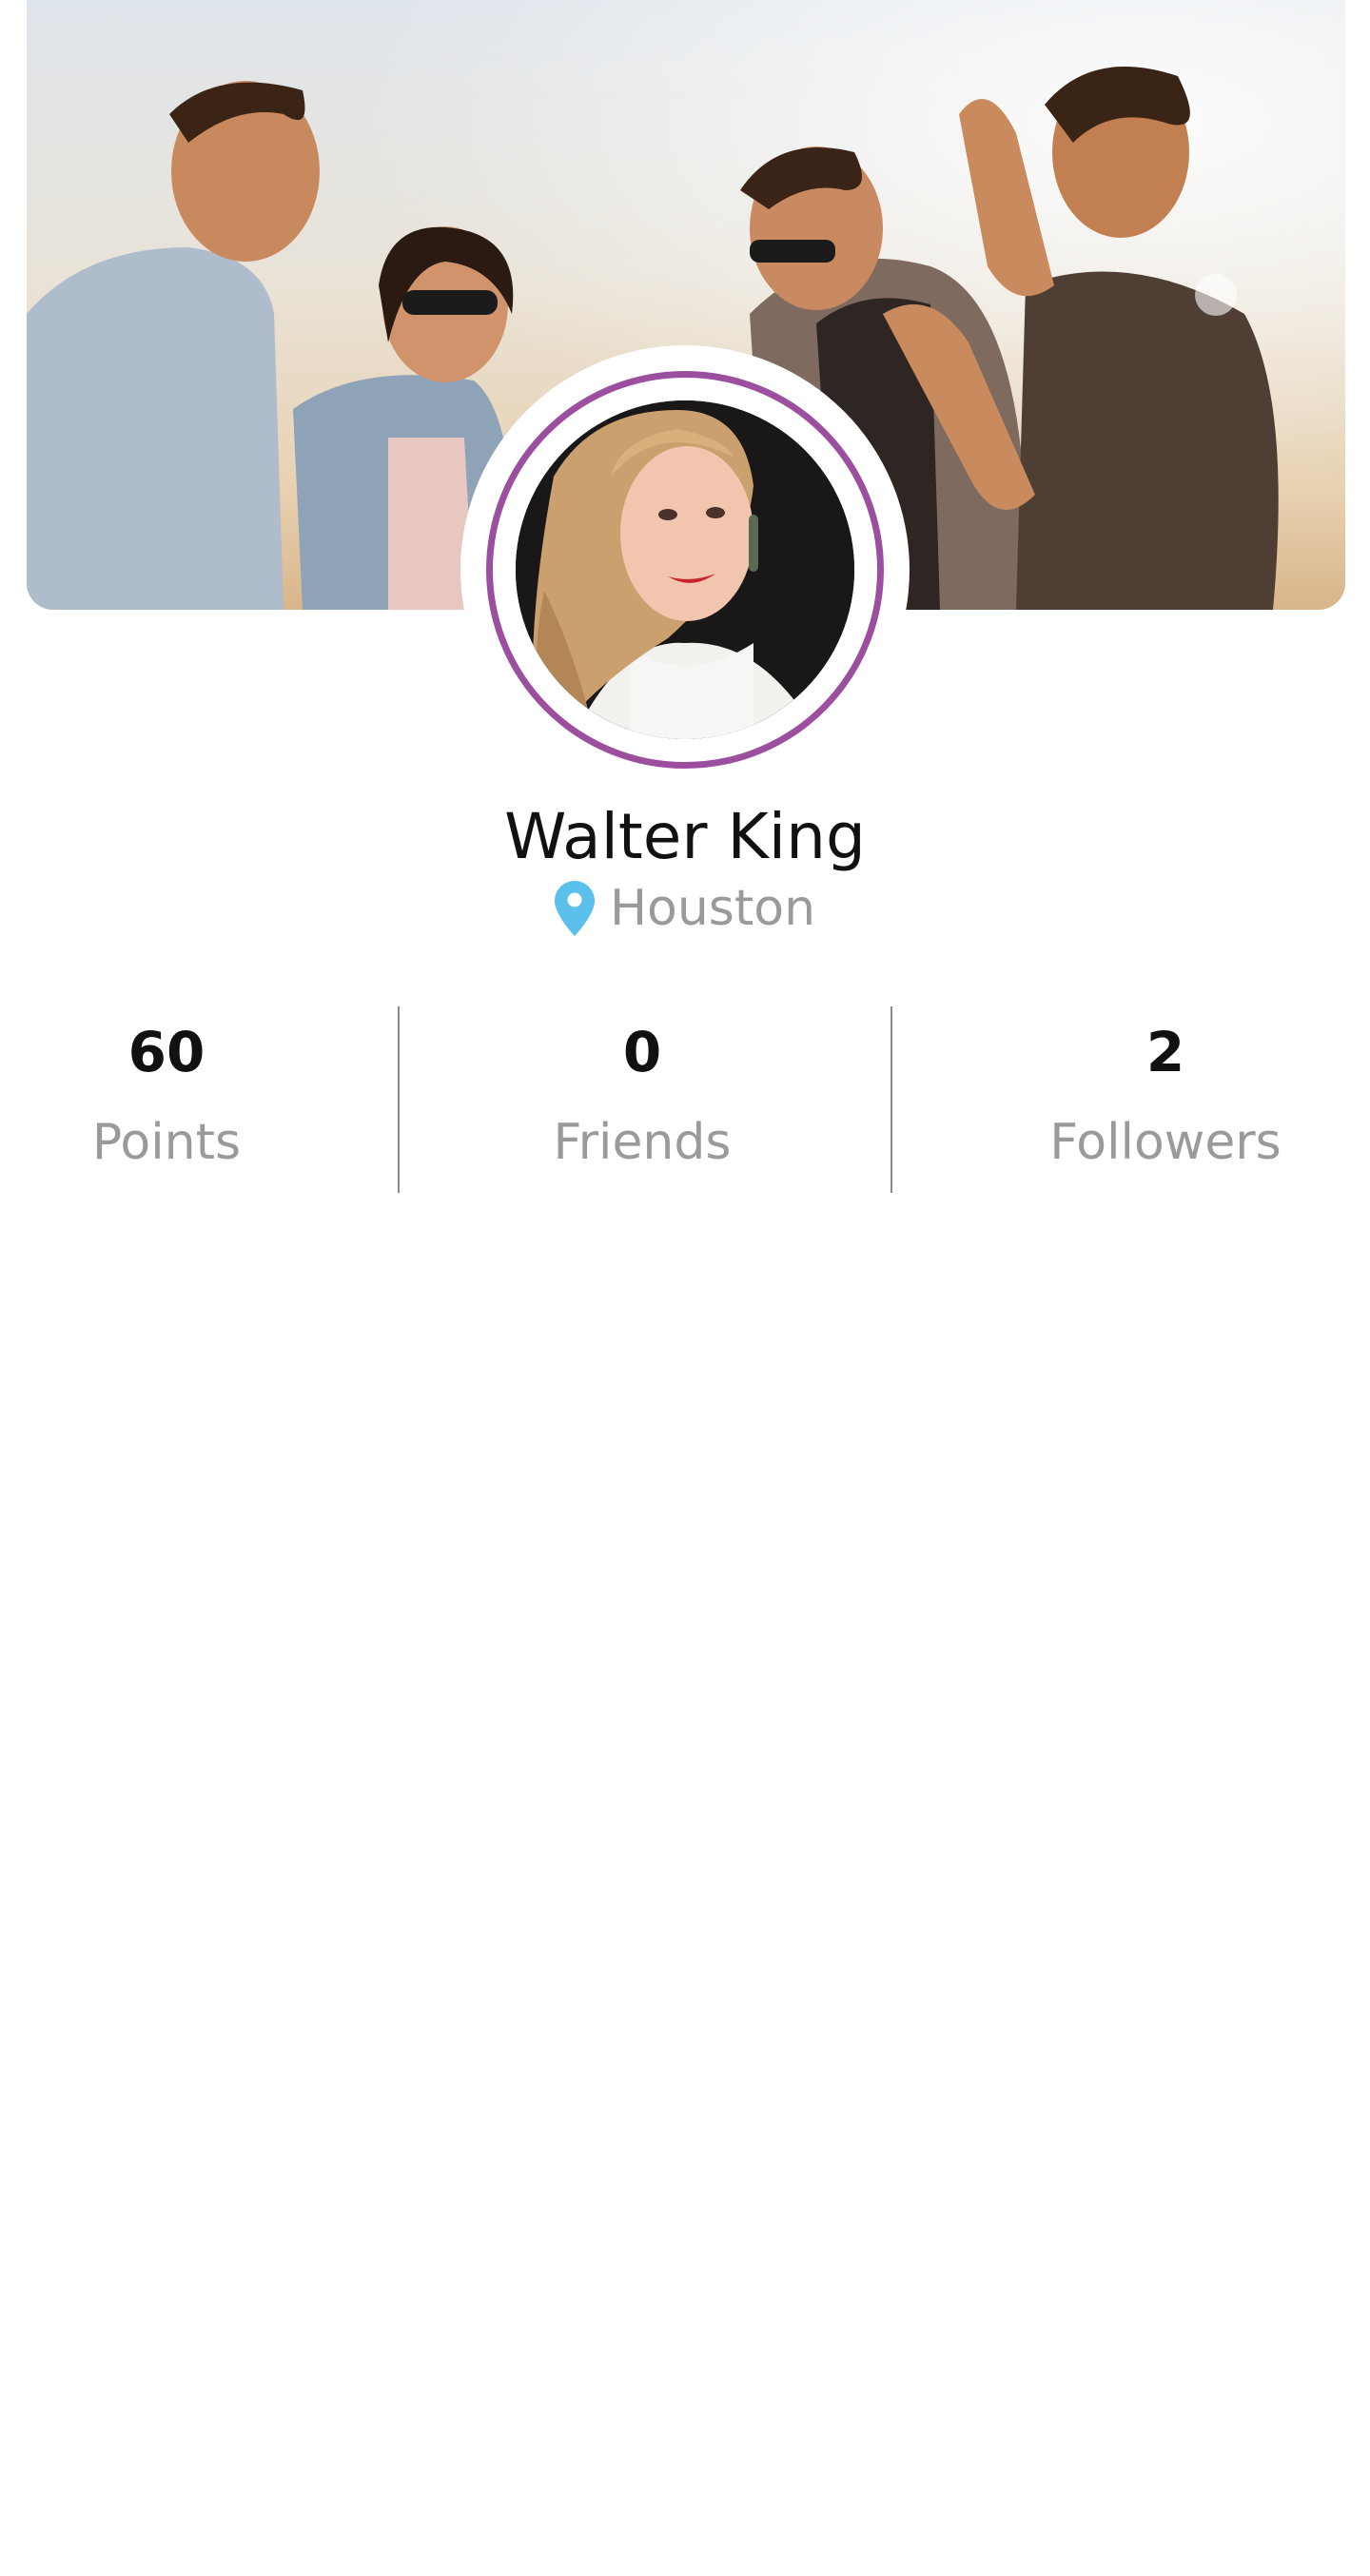  I want to click on stat-points-value: 60, so click(166, 1052).